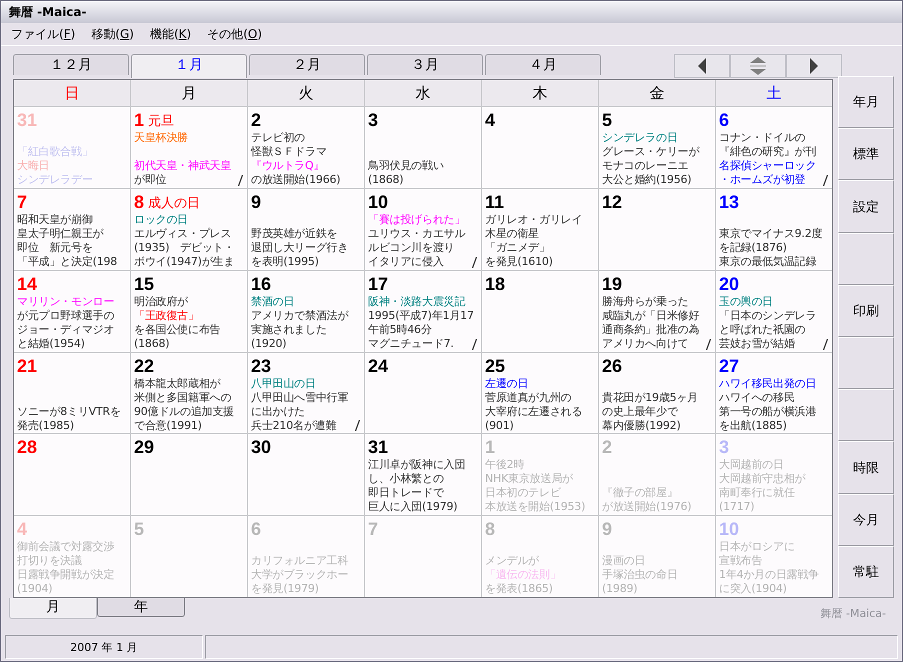 This screenshot has height=662, width=903. I want to click on side-button: 標準, so click(866, 154).